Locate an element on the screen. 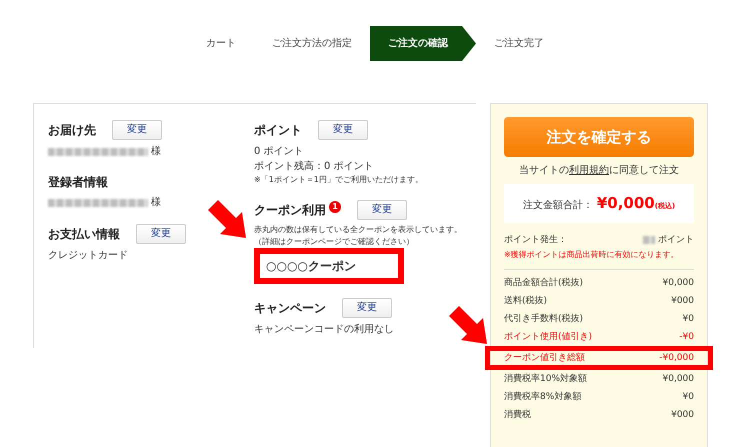 This screenshot has width=750, height=447. info-text: キャンペーンコードの利用なし is located at coordinates (324, 329).